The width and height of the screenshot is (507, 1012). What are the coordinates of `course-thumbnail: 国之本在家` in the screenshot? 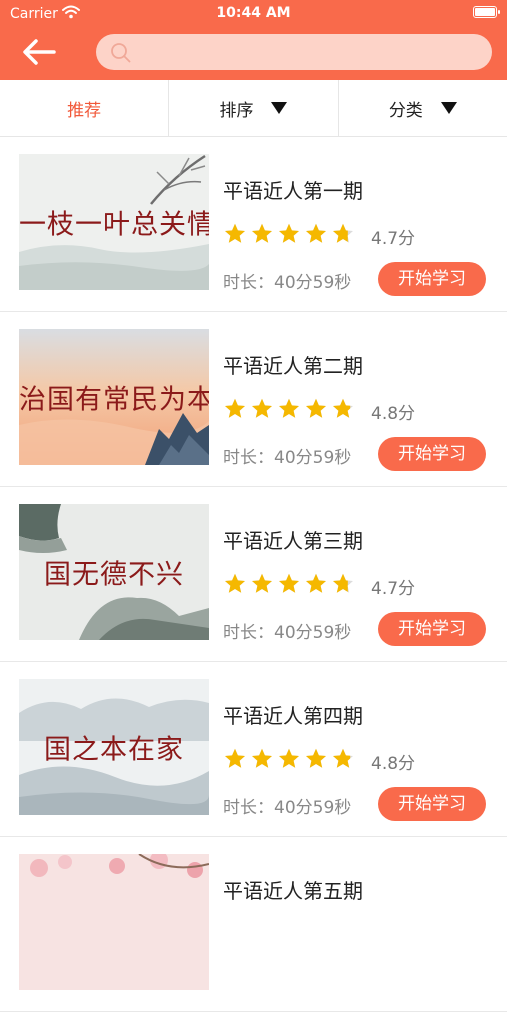 It's located at (114, 747).